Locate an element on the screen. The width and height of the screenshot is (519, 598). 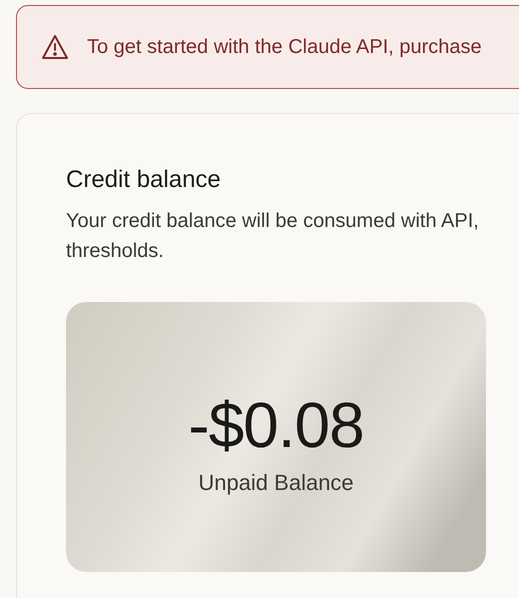
alert-text: To get started with the Claude API, purchase is located at coordinates (284, 47).